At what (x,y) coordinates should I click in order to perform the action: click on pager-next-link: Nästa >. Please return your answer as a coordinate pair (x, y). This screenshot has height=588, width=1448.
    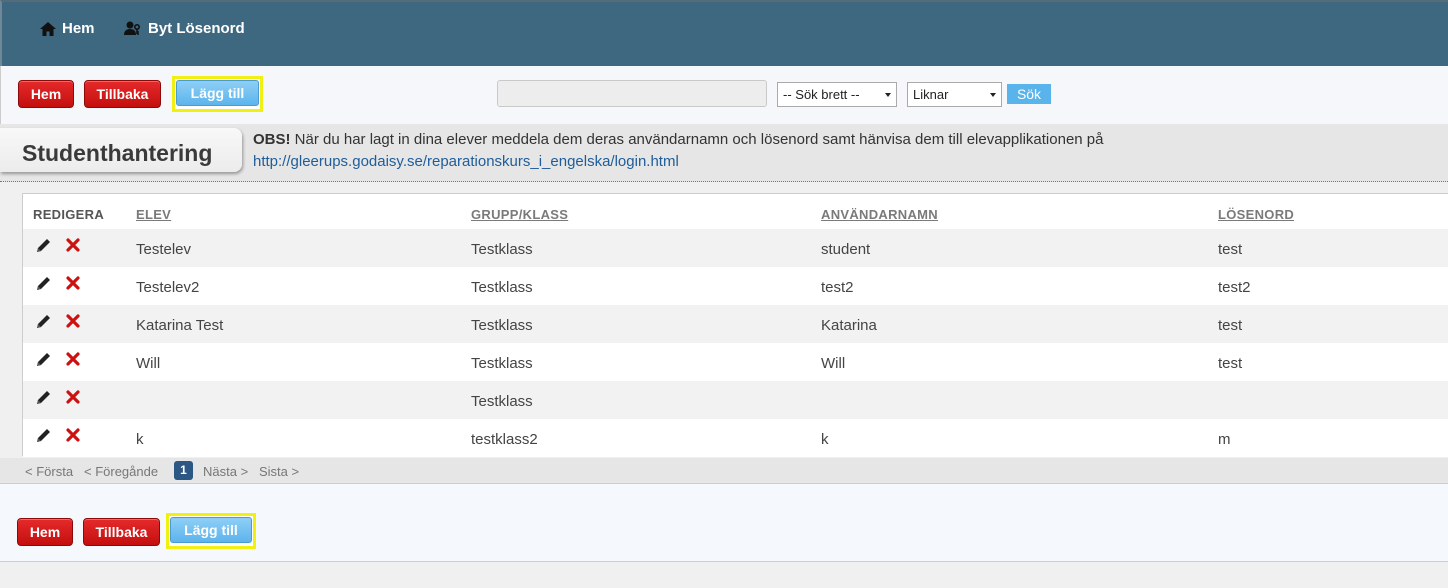
    Looking at the image, I should click on (225, 471).